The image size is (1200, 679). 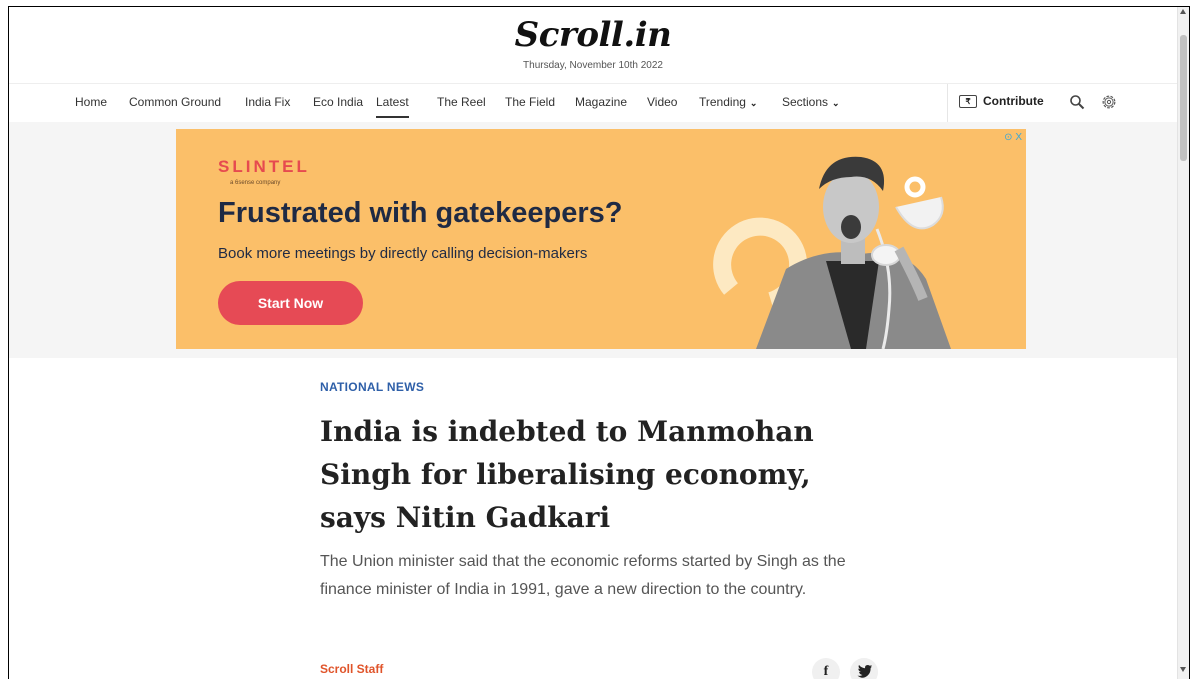 I want to click on masthead: Scroll.in Thursday, November 10th 2022, so click(x=593, y=45).